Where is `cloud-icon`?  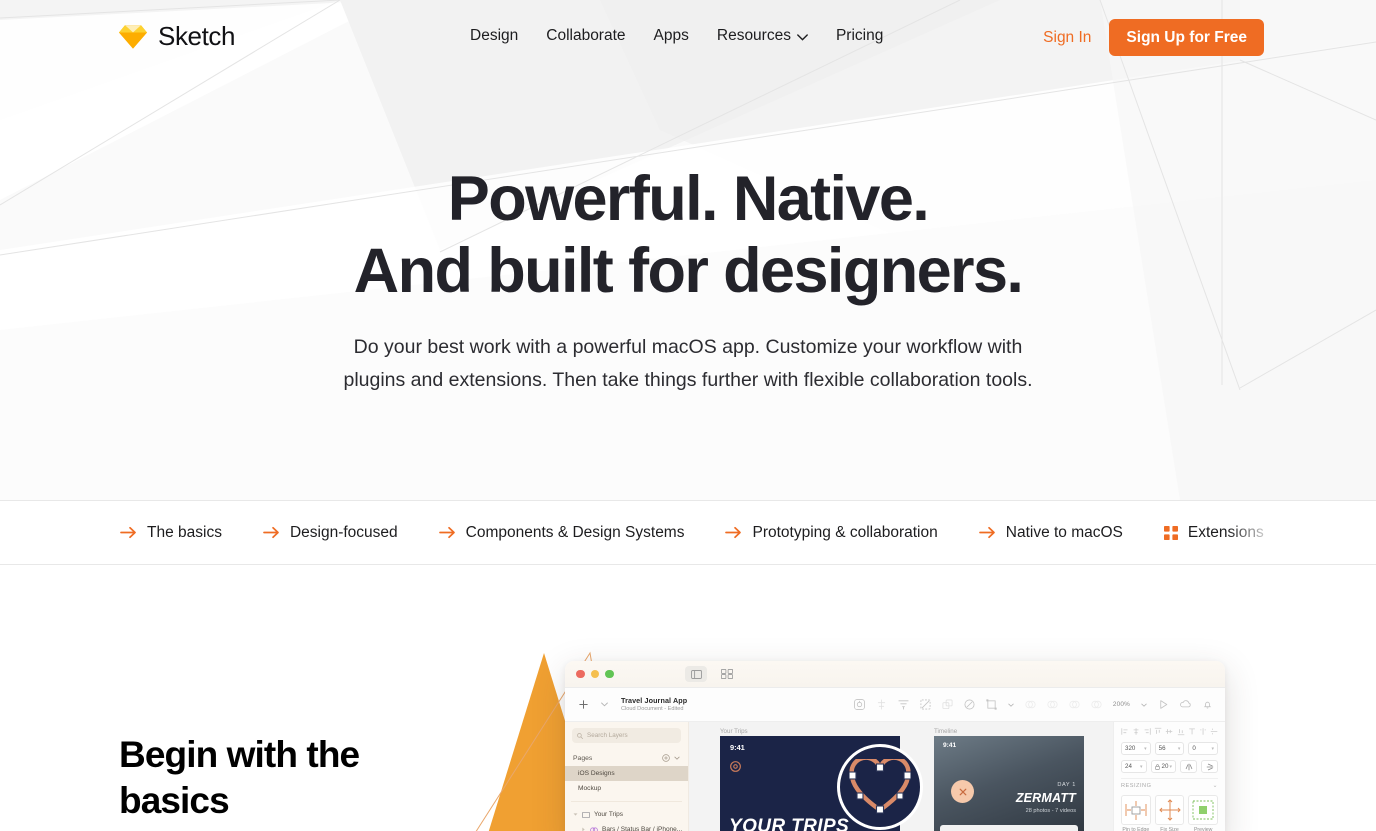
cloud-icon is located at coordinates (1185, 704).